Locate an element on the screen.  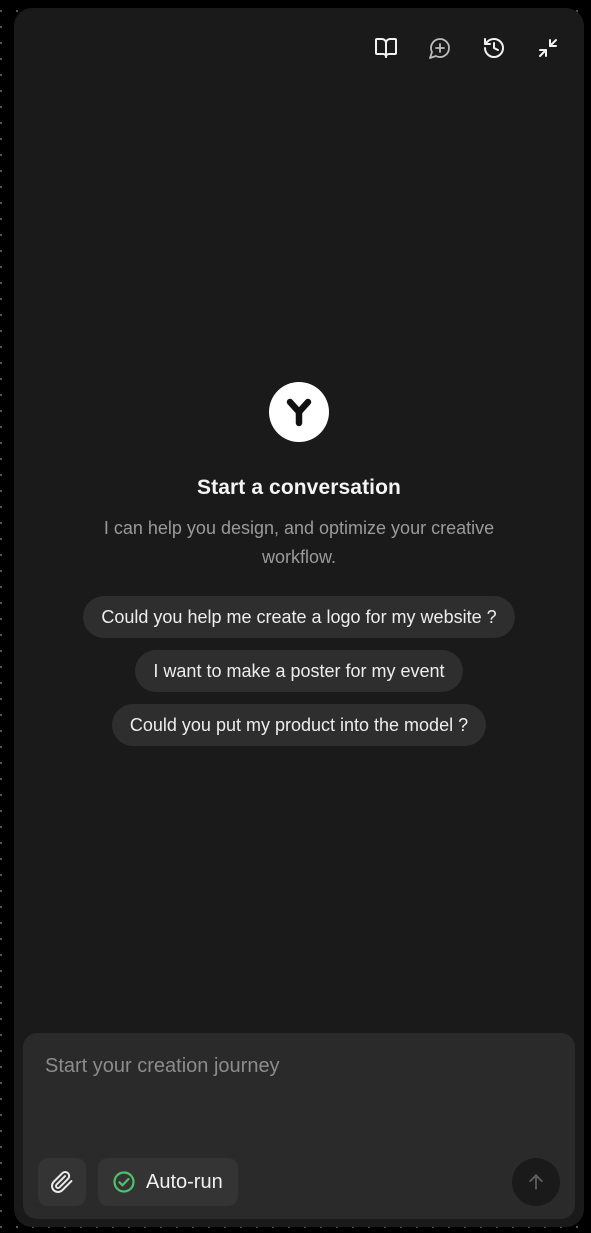
suggestion-chip: I want to make a poster for my event is located at coordinates (299, 671).